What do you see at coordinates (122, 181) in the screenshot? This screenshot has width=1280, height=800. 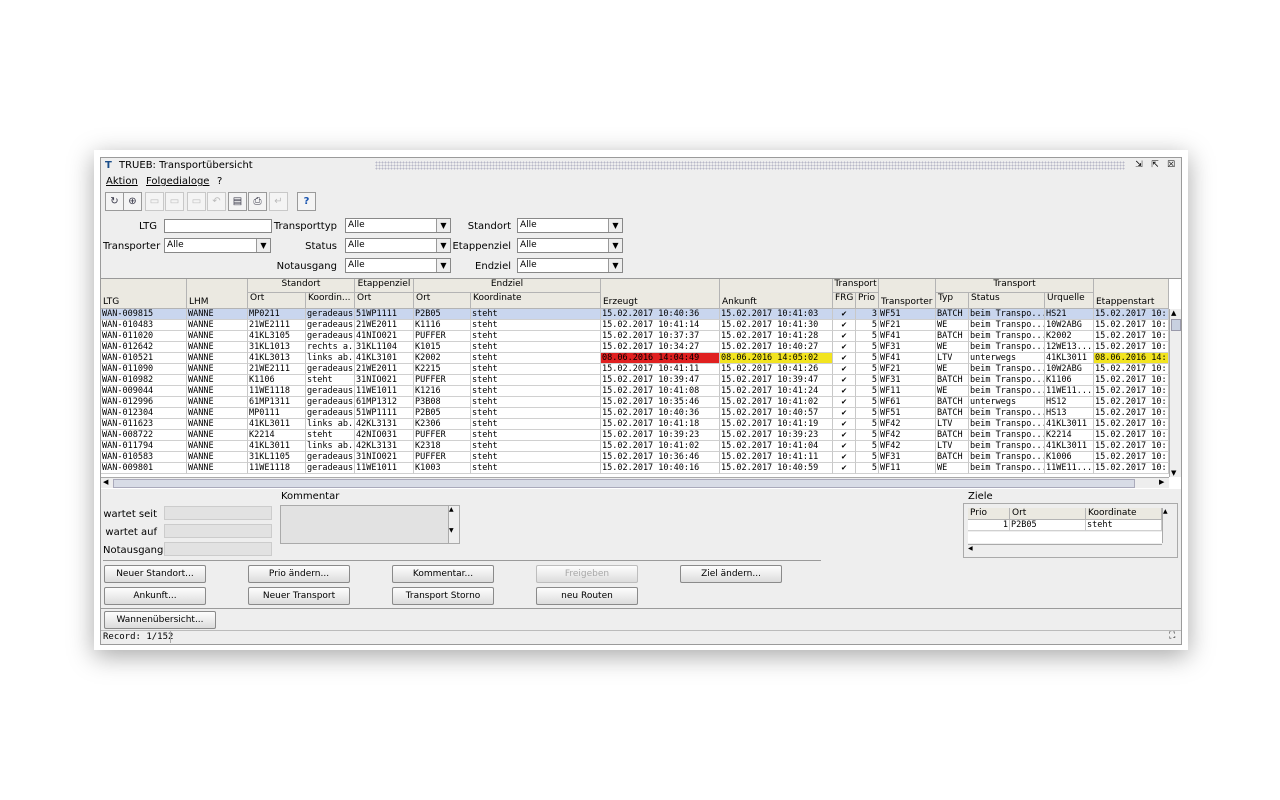 I see `menu-aktion: Aktion` at bounding box center [122, 181].